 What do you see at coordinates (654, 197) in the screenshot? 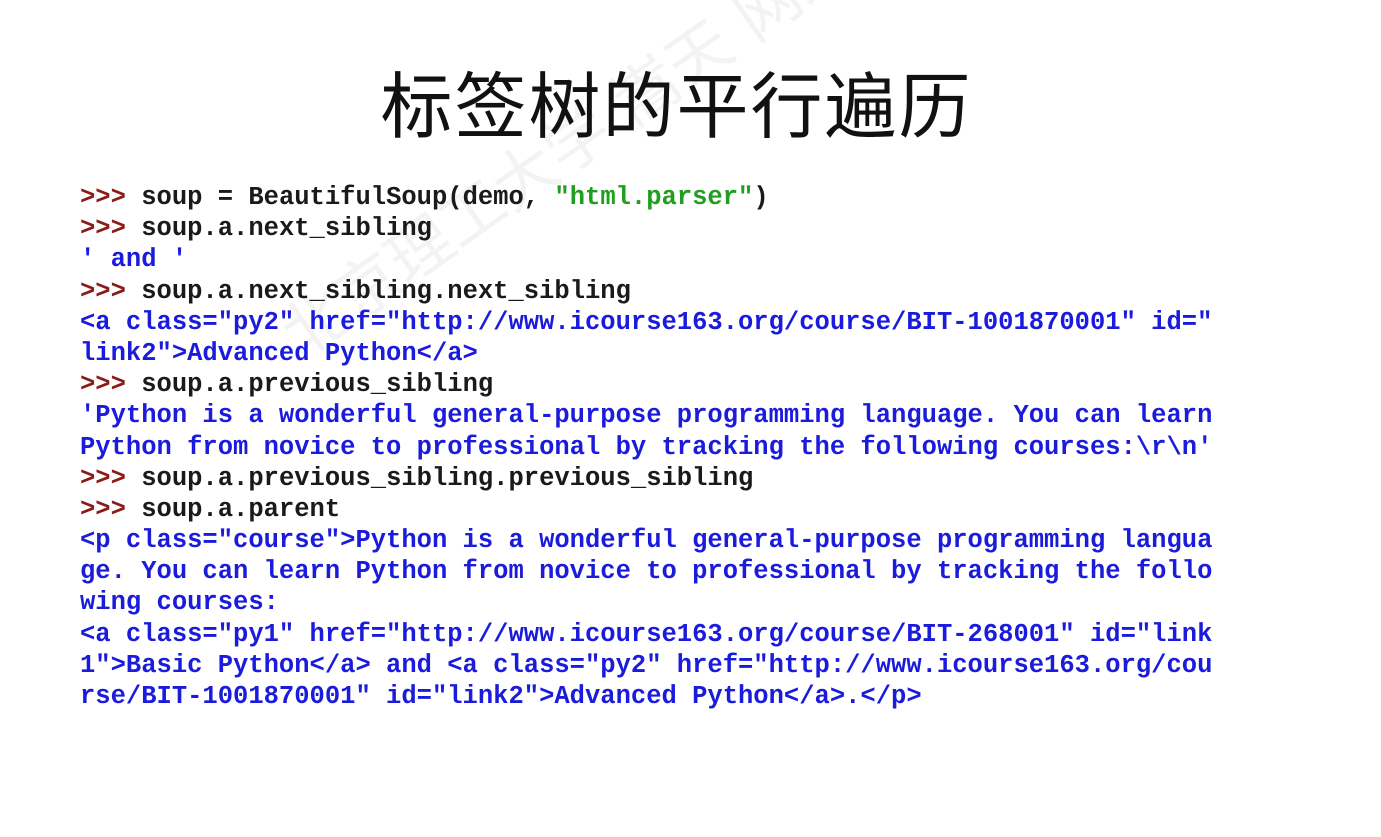
I see `string-literal: "html.parser"` at bounding box center [654, 197].